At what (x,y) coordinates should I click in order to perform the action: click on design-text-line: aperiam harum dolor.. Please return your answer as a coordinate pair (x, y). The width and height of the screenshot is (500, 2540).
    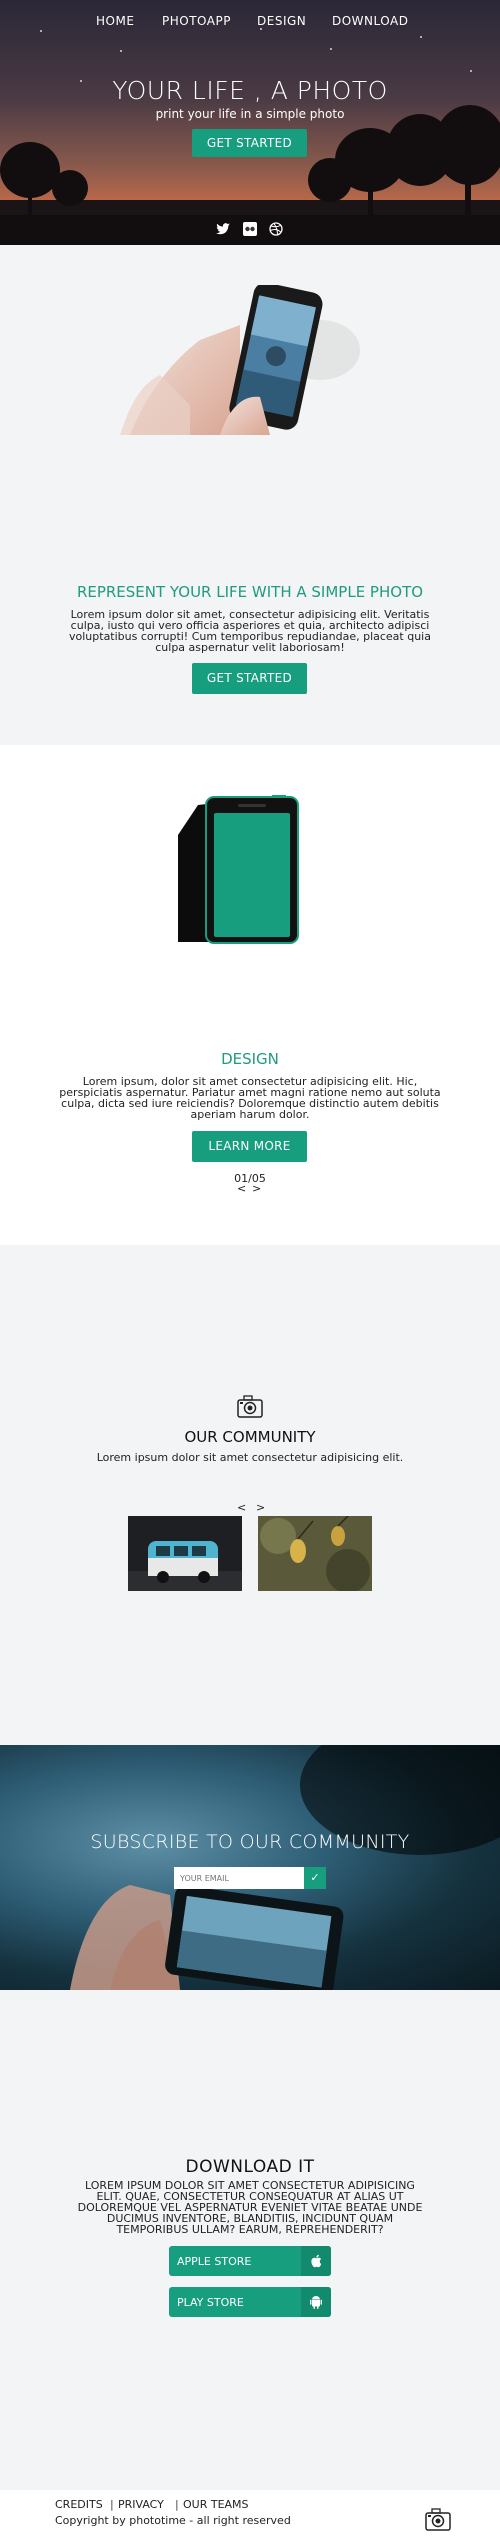
    Looking at the image, I should click on (250, 1114).